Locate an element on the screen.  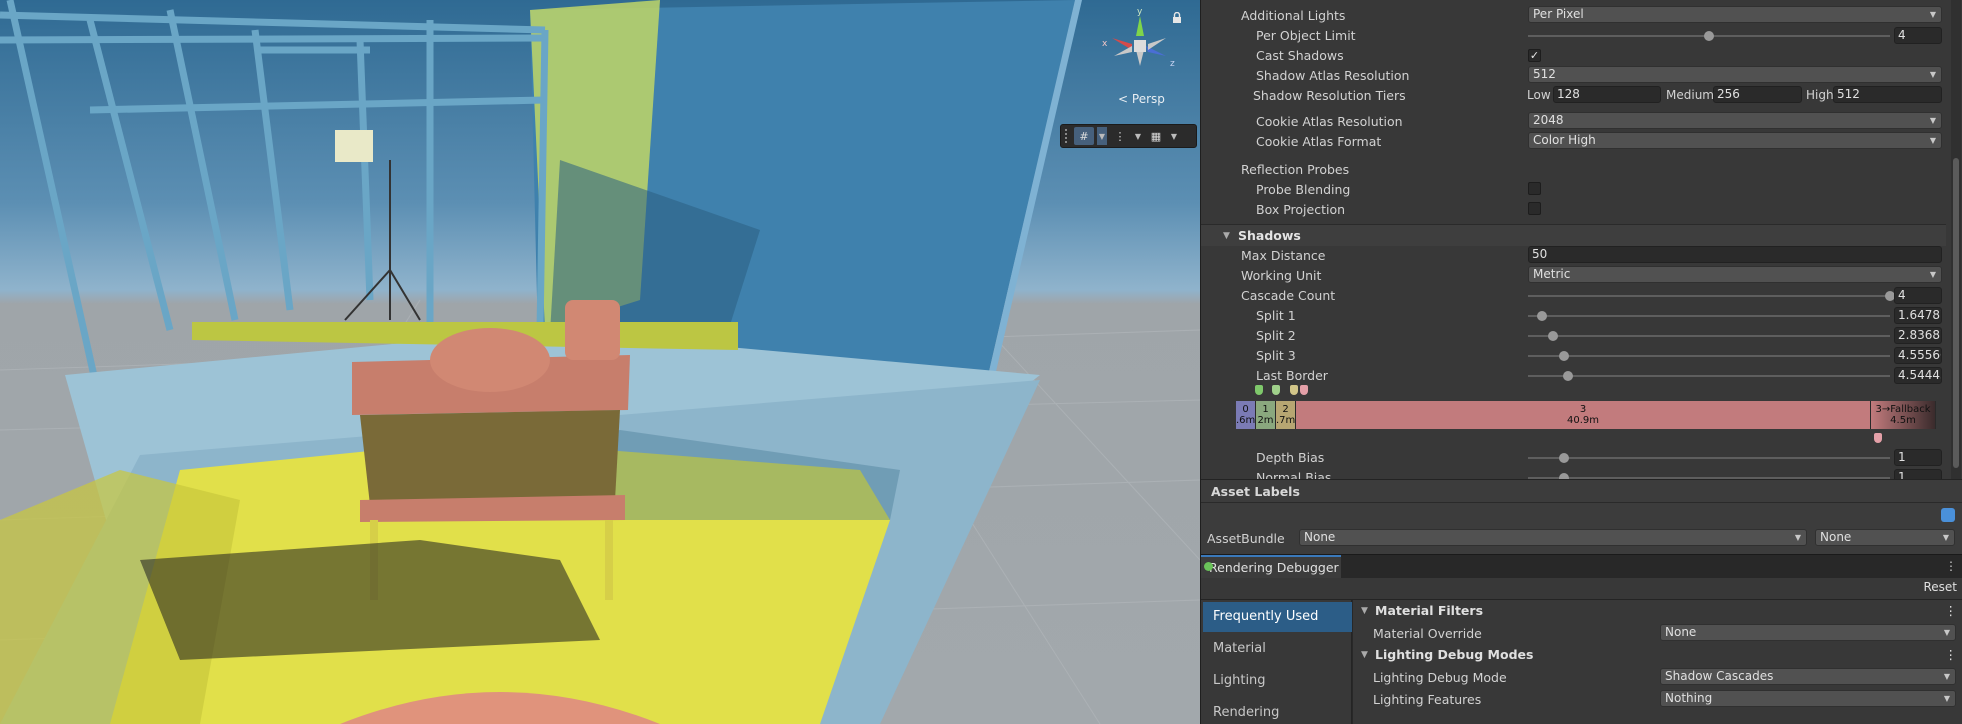
rendering-debugger-title: Rendering Debugger is located at coordinates (1274, 567).